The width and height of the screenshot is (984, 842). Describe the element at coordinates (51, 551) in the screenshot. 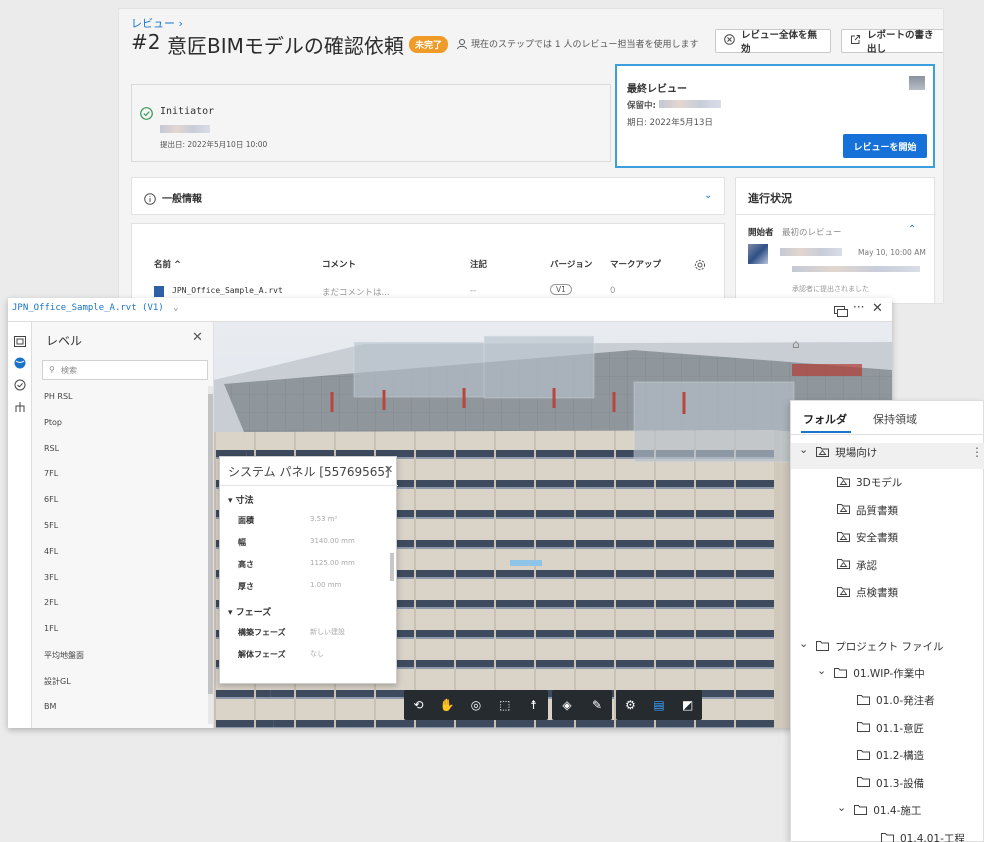

I see `level-item: 4FL` at that location.